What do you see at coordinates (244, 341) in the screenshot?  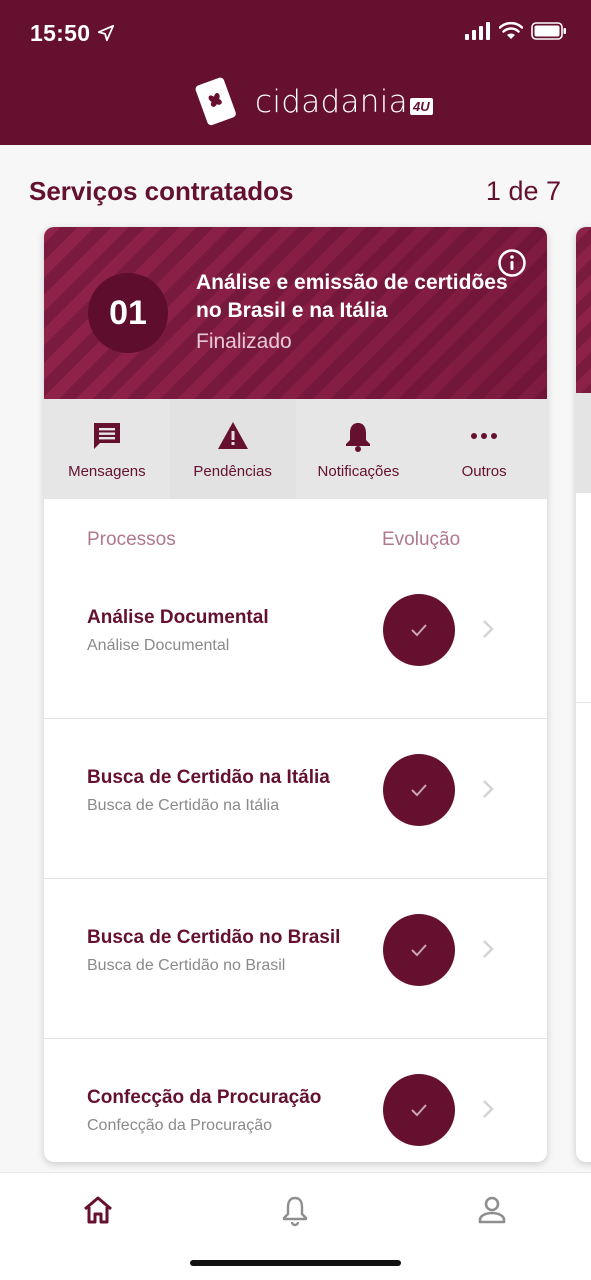 I see `service-status: Finalizado` at bounding box center [244, 341].